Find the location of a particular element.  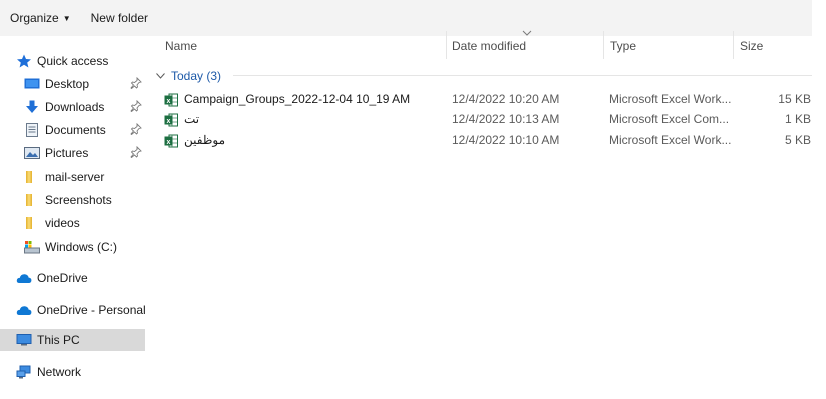

nav-label: Windows (C:) is located at coordinates (81, 247).